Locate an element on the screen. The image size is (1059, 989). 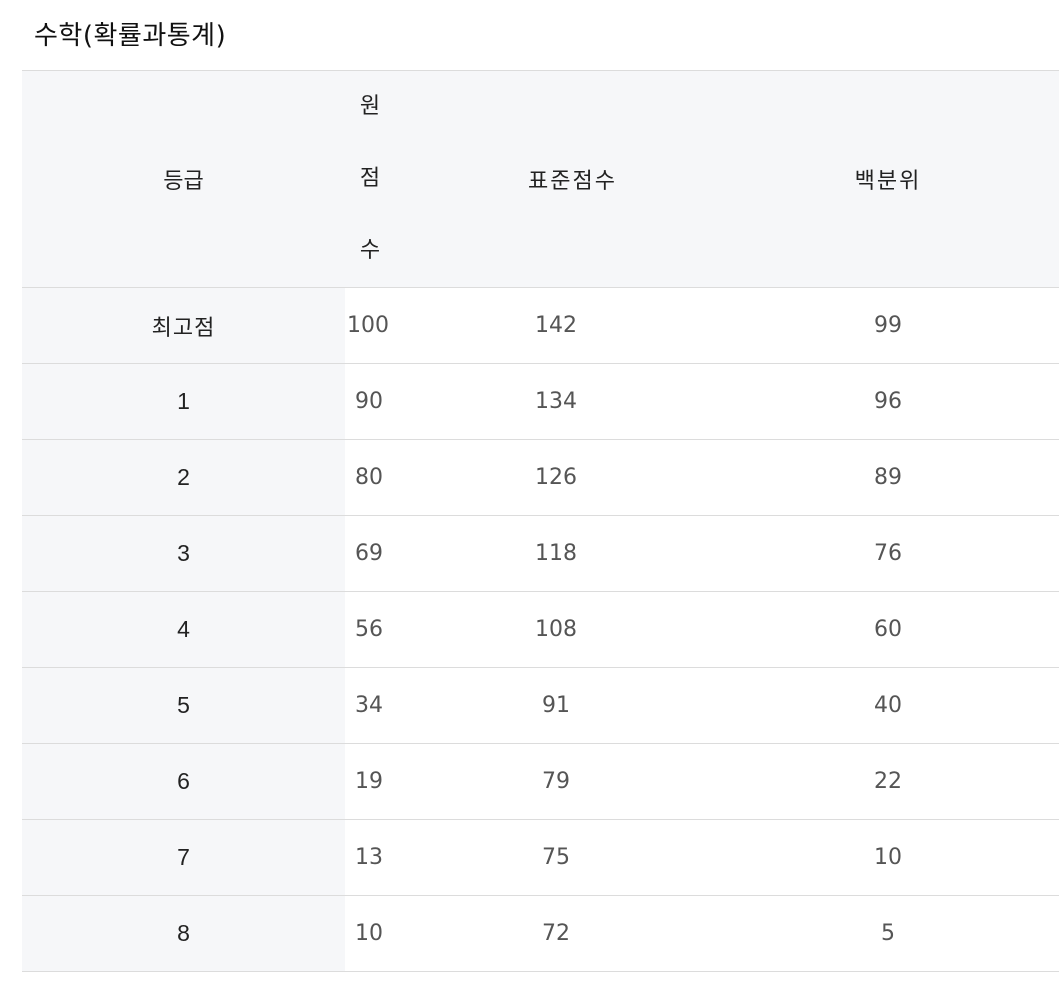
raw-score-cell: 90 is located at coordinates (370, 401).